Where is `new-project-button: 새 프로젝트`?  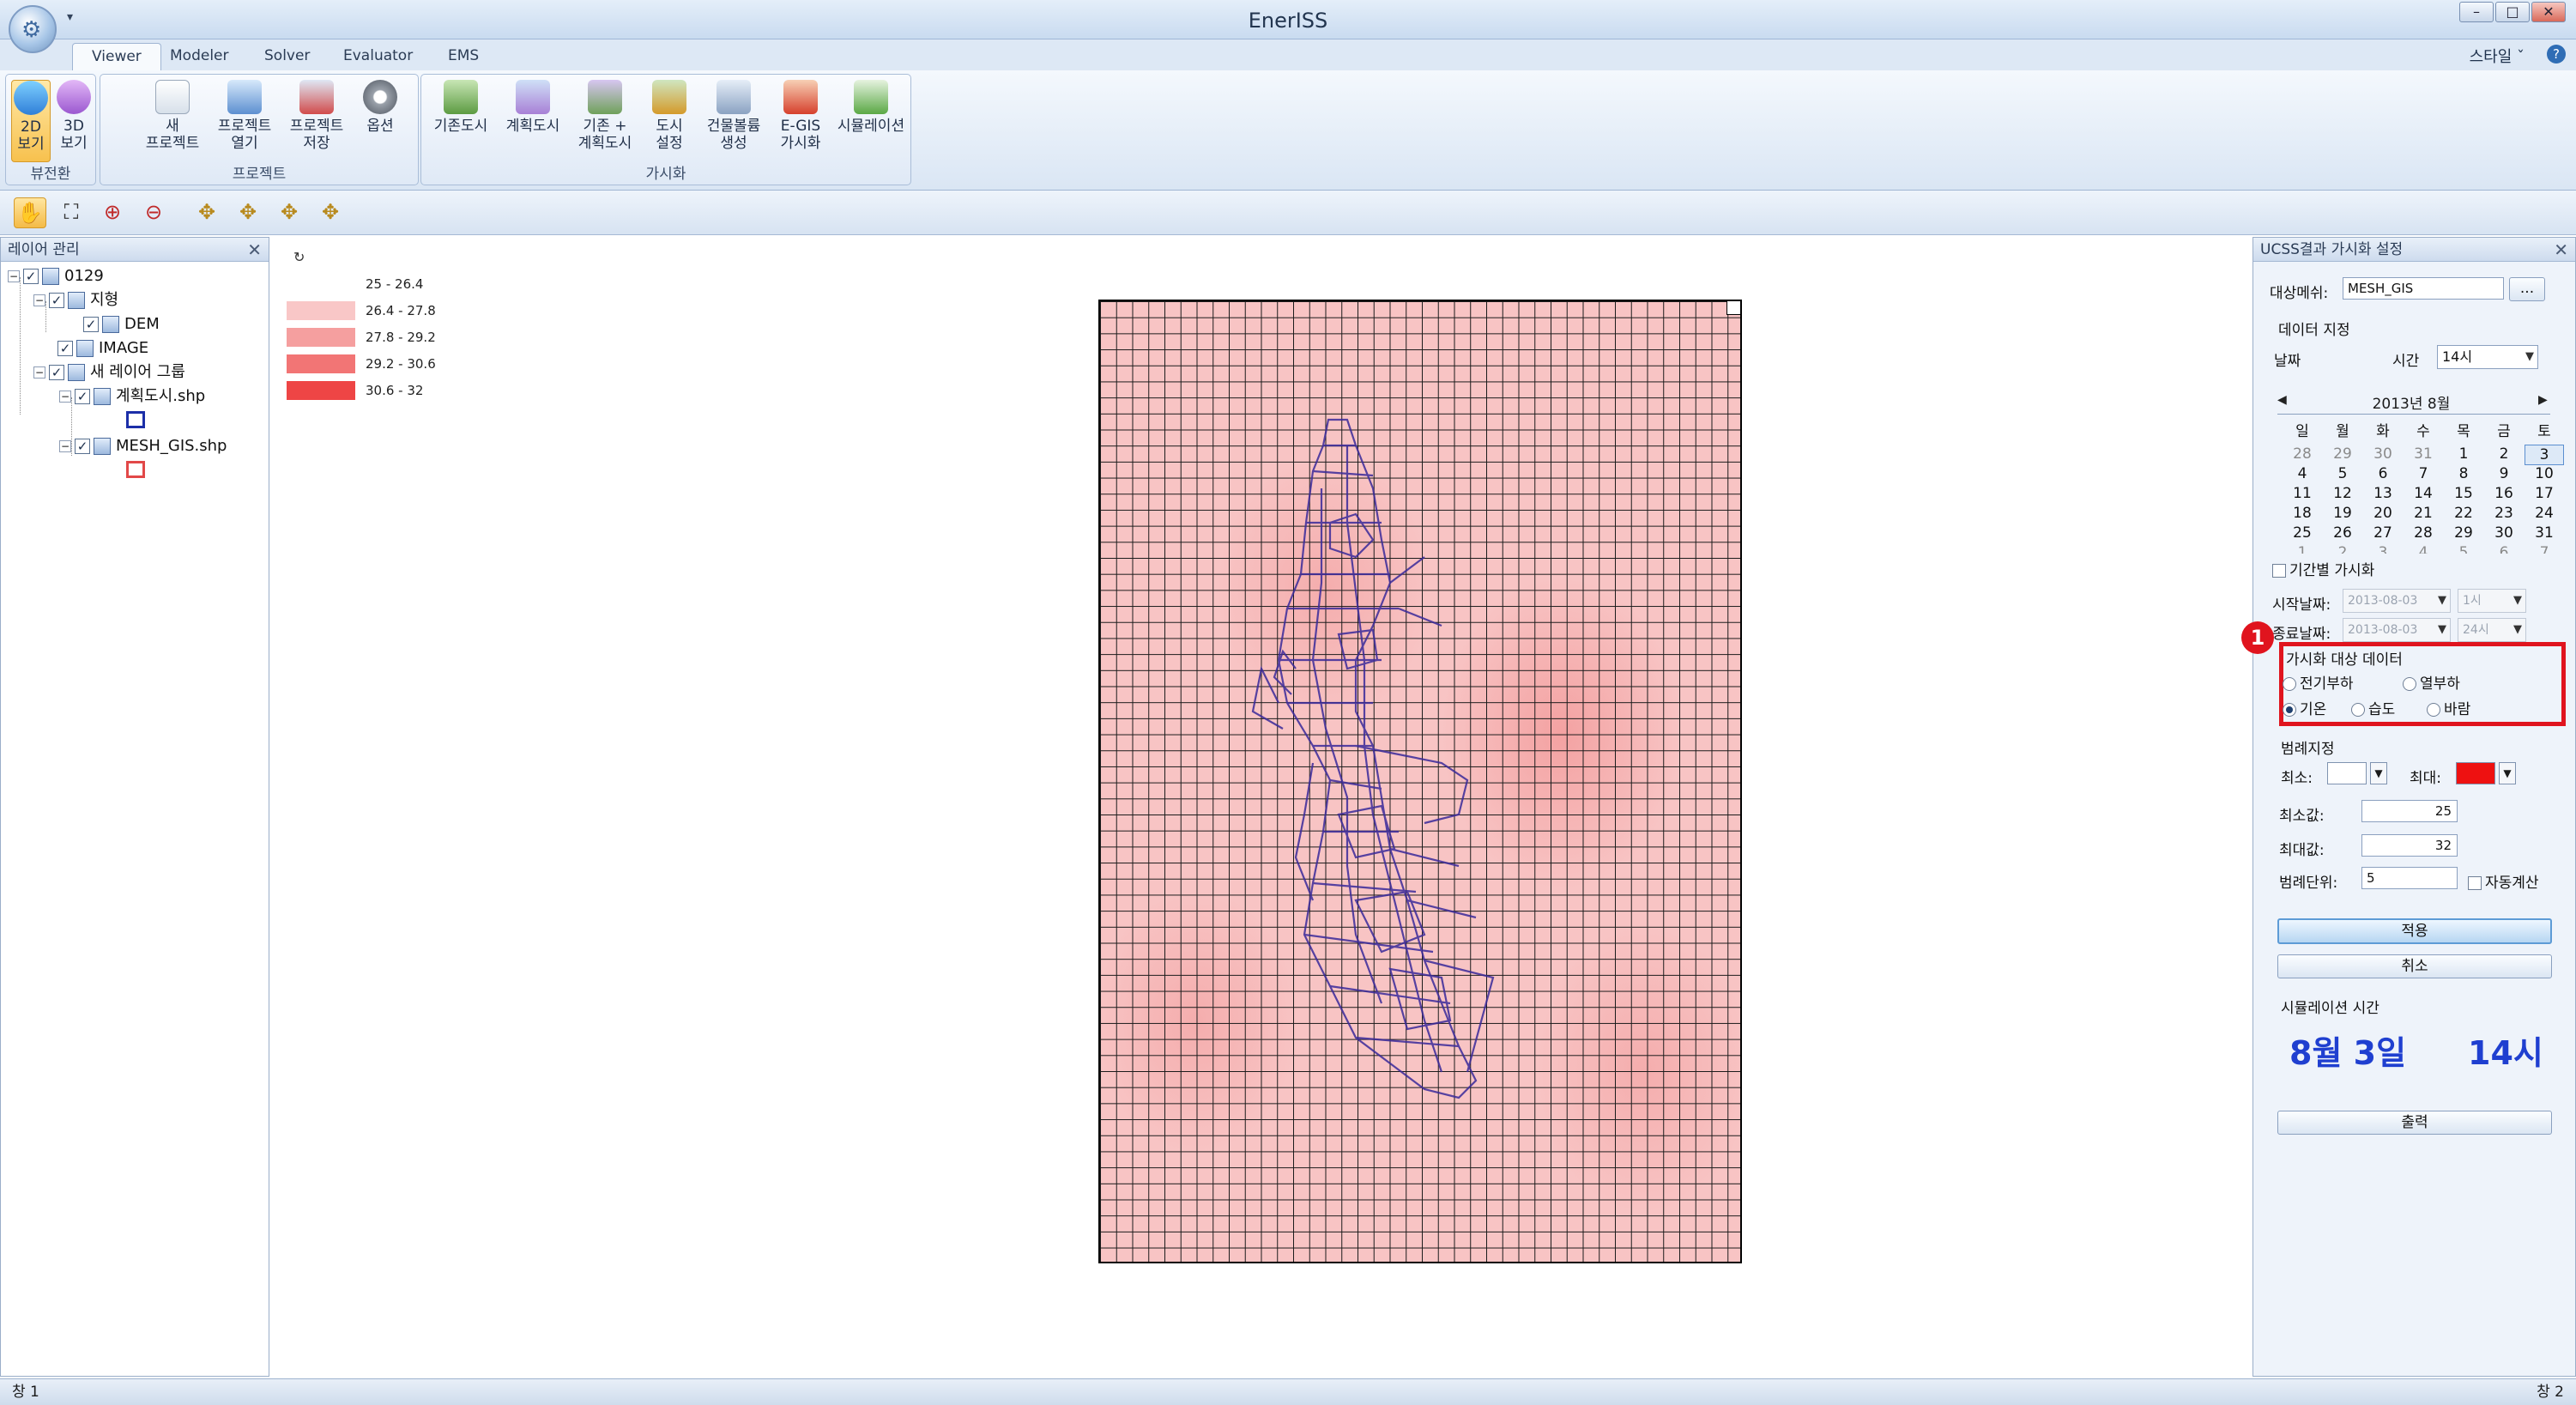
new-project-button: 새 프로젝트 is located at coordinates (172, 121).